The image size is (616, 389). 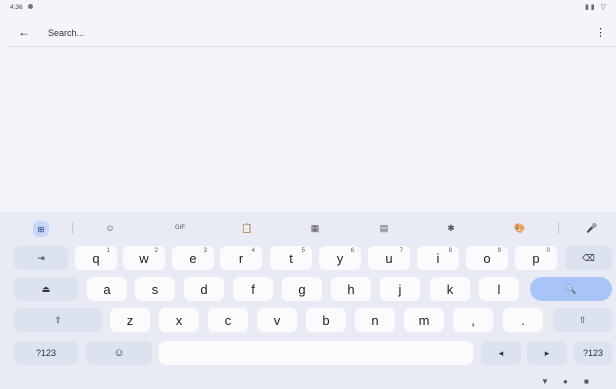 What do you see at coordinates (253, 289) in the screenshot?
I see `key-f: f` at bounding box center [253, 289].